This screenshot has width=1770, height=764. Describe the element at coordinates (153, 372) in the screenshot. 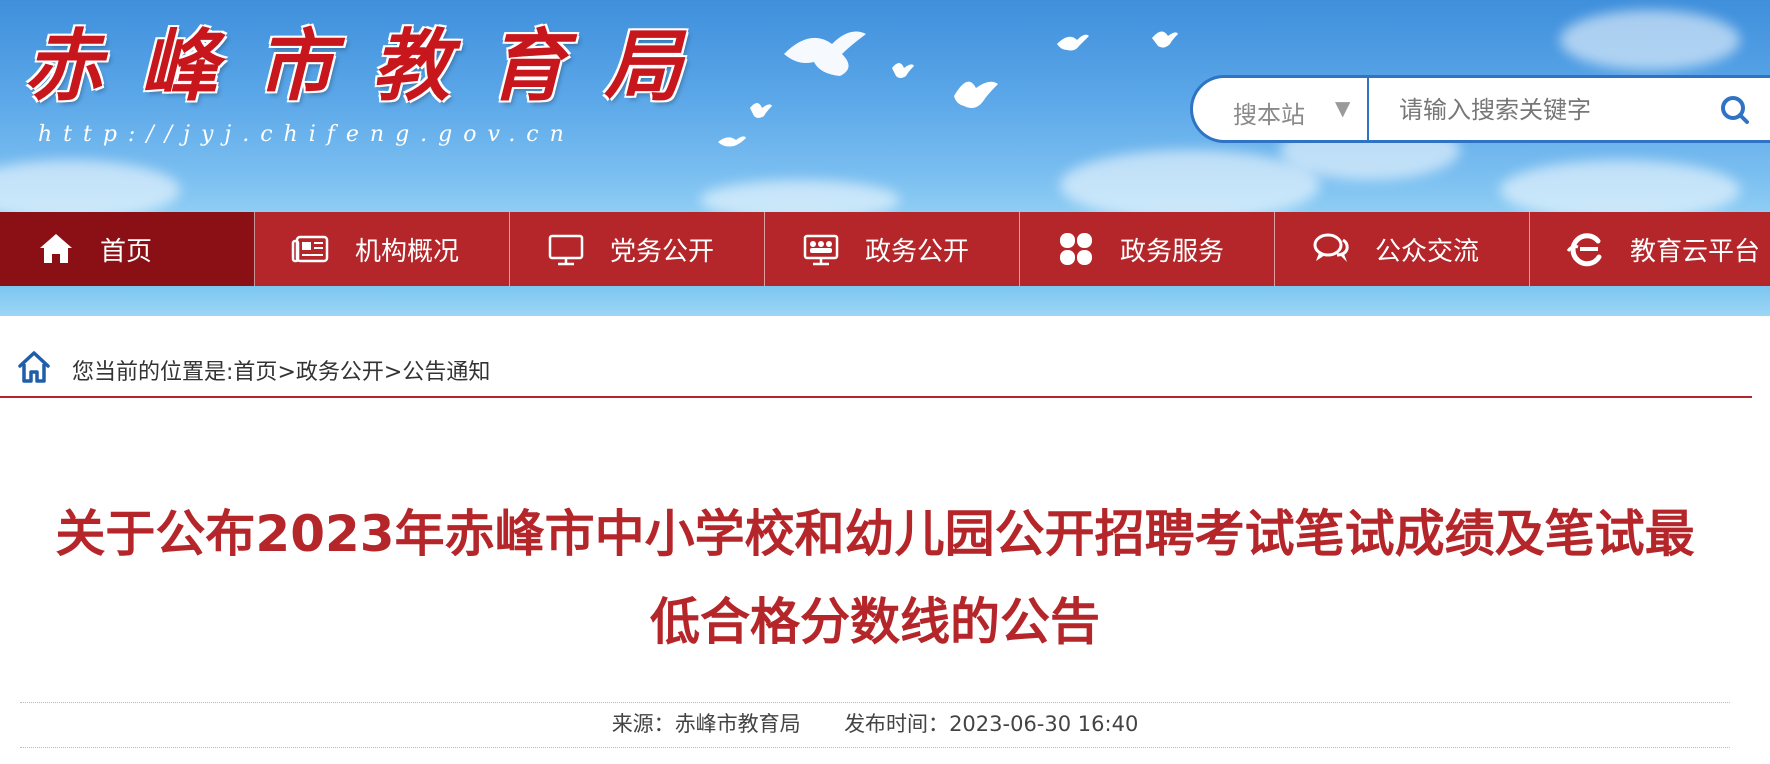

I see `breadcrumb-prefix: 您当前的位置是:` at that location.